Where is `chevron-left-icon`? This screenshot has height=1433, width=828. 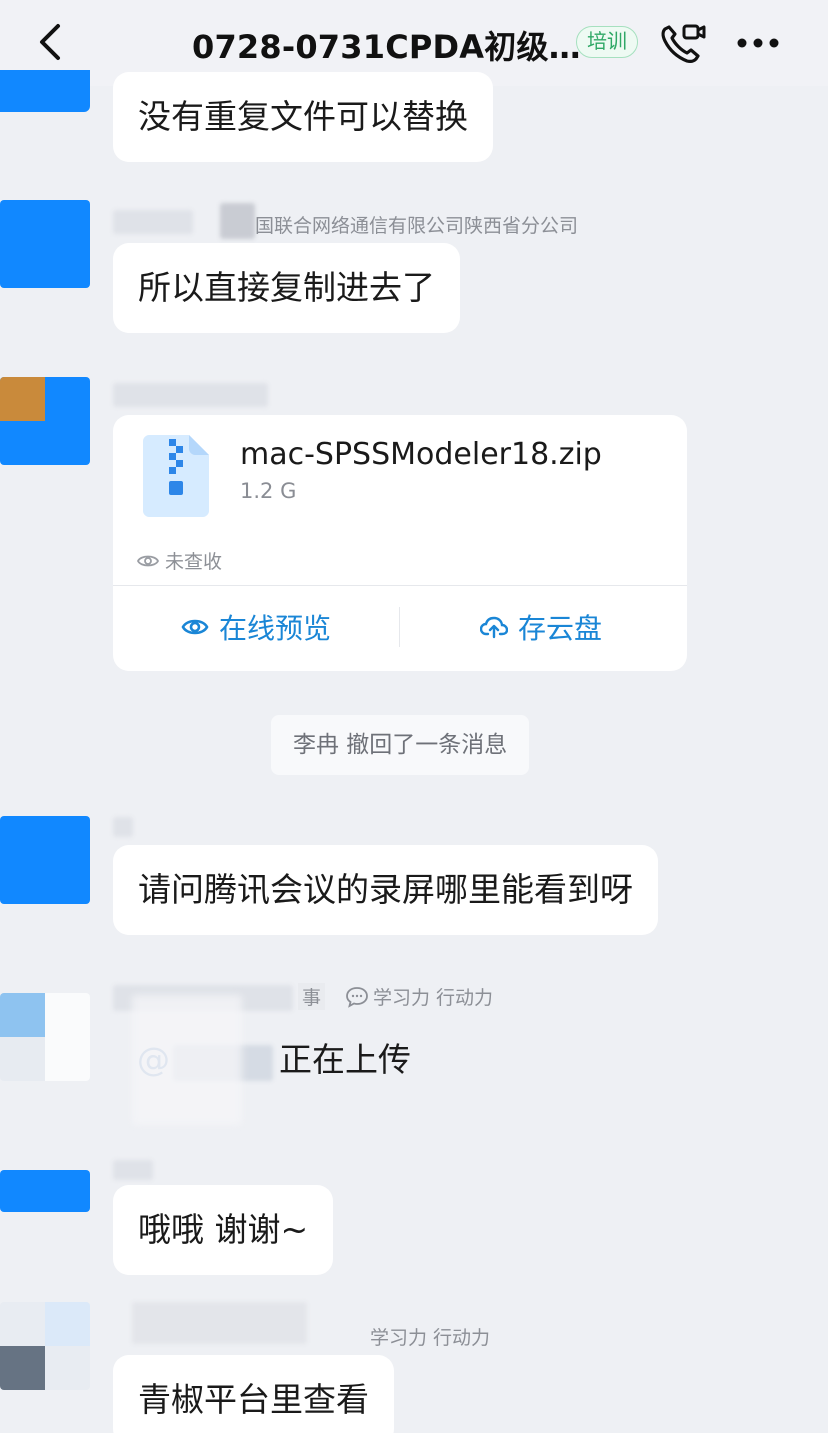 chevron-left-icon is located at coordinates (52, 42).